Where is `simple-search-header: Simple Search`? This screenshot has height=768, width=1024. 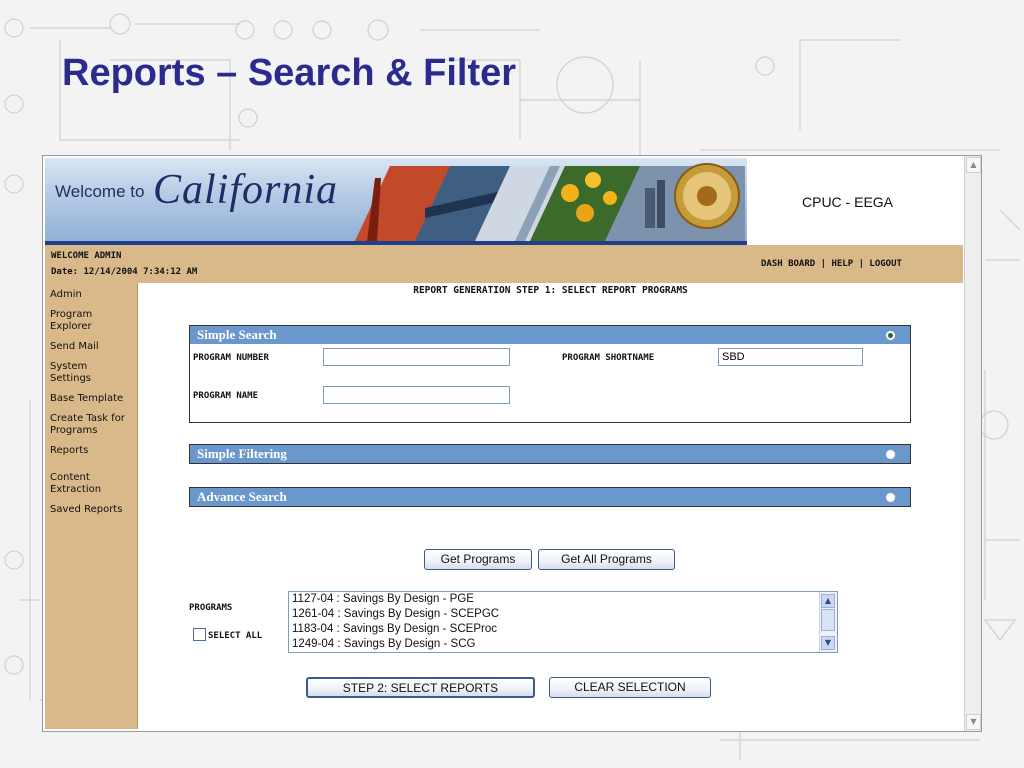 simple-search-header: Simple Search is located at coordinates (550, 335).